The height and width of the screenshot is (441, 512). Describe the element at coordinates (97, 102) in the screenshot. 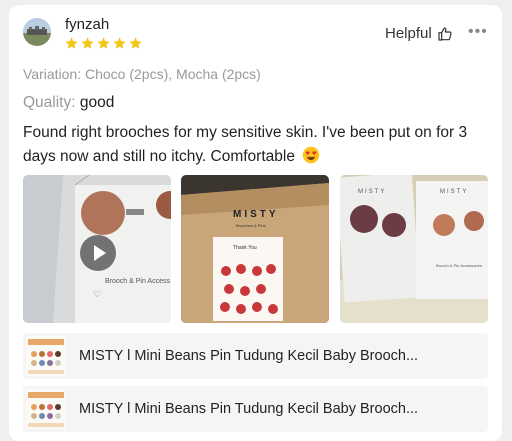

I see `quality-value: good` at that location.